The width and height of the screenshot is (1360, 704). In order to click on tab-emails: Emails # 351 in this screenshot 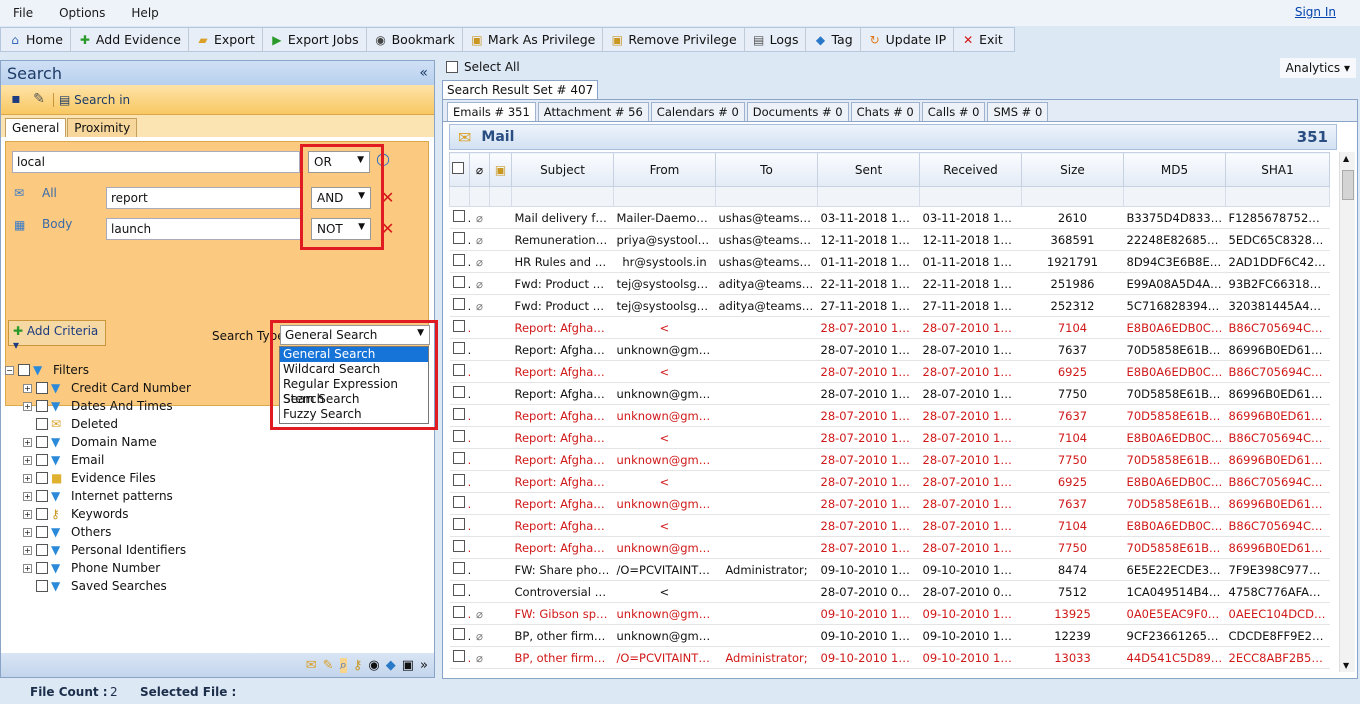, I will do `click(491, 111)`.